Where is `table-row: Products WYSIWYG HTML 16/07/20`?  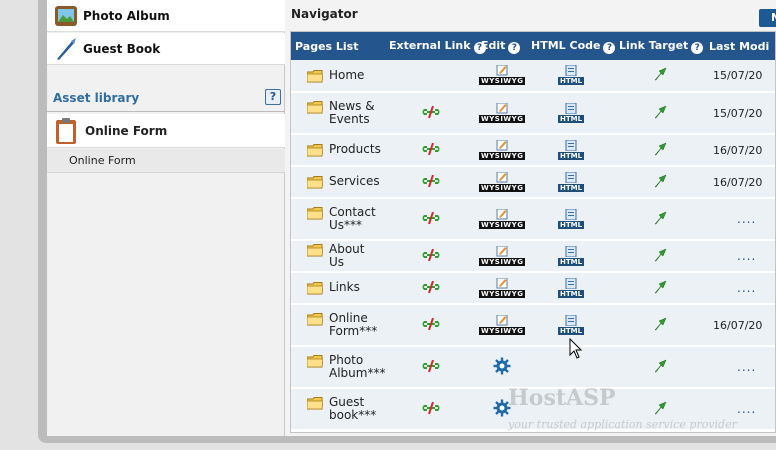 table-row: Products WYSIWYG HTML 16/07/20 is located at coordinates (533, 150).